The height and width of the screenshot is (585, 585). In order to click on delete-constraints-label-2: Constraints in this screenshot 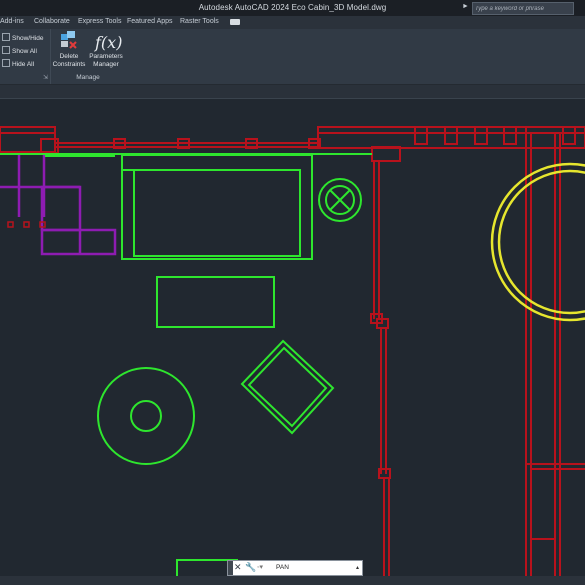, I will do `click(69, 64)`.